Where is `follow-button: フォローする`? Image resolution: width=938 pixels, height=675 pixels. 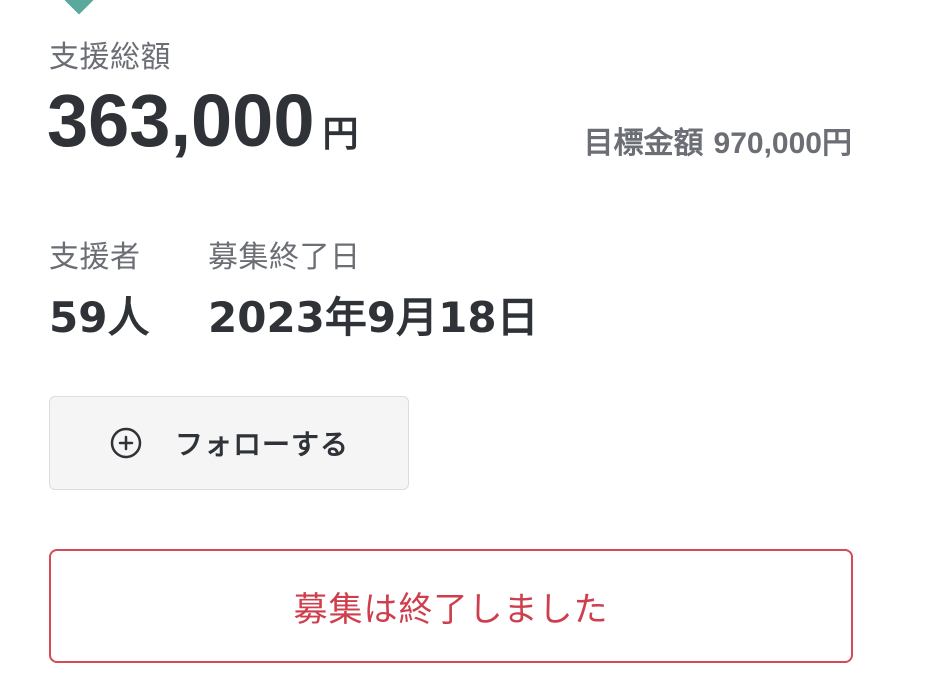
follow-button: フォローする is located at coordinates (229, 443).